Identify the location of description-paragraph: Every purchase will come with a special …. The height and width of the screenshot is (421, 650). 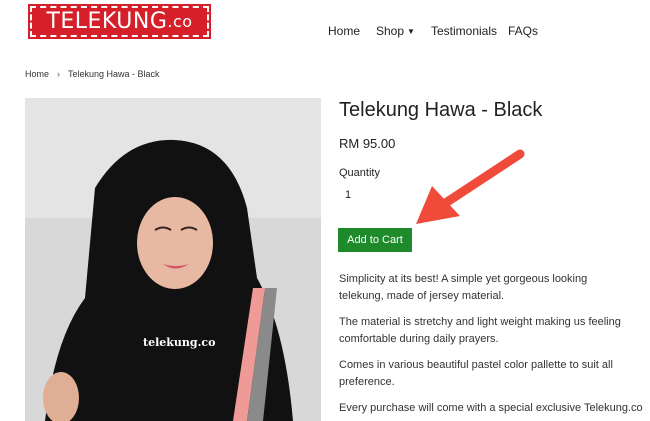
(491, 408).